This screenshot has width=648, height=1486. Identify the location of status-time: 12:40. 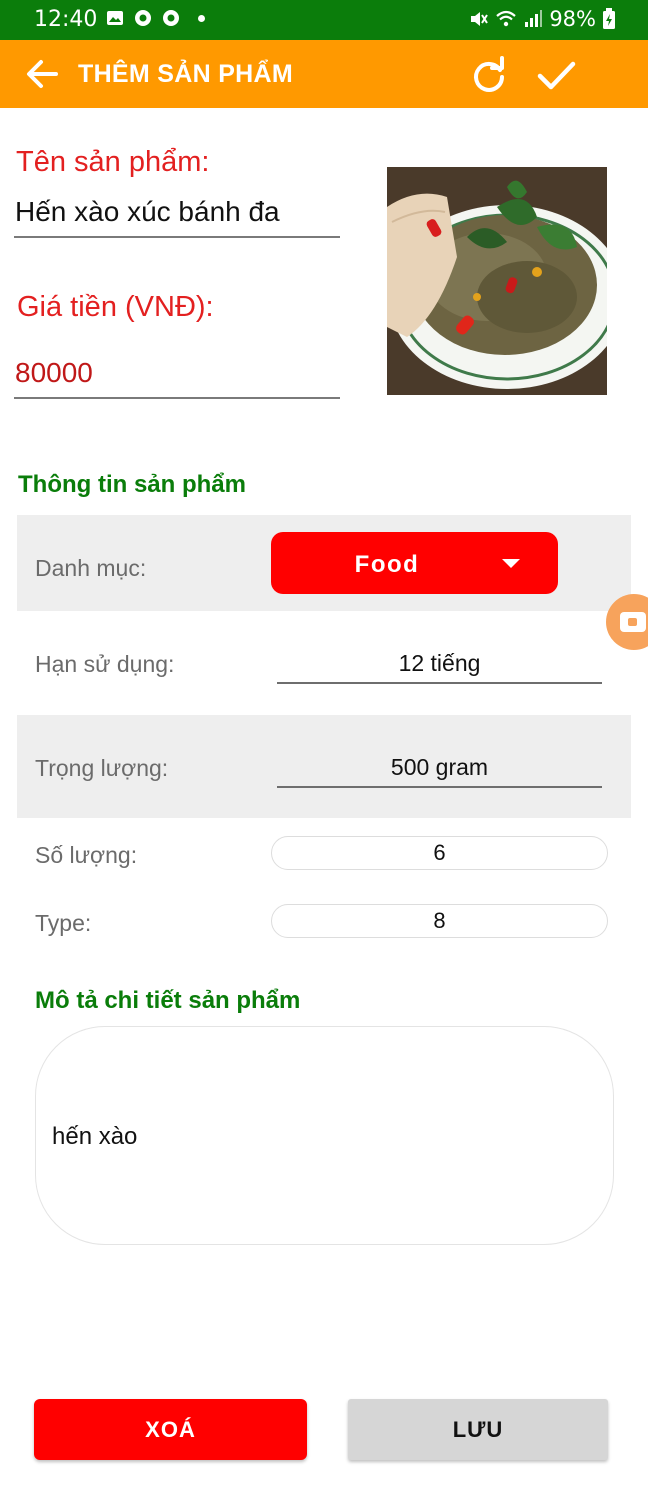
(66, 19).